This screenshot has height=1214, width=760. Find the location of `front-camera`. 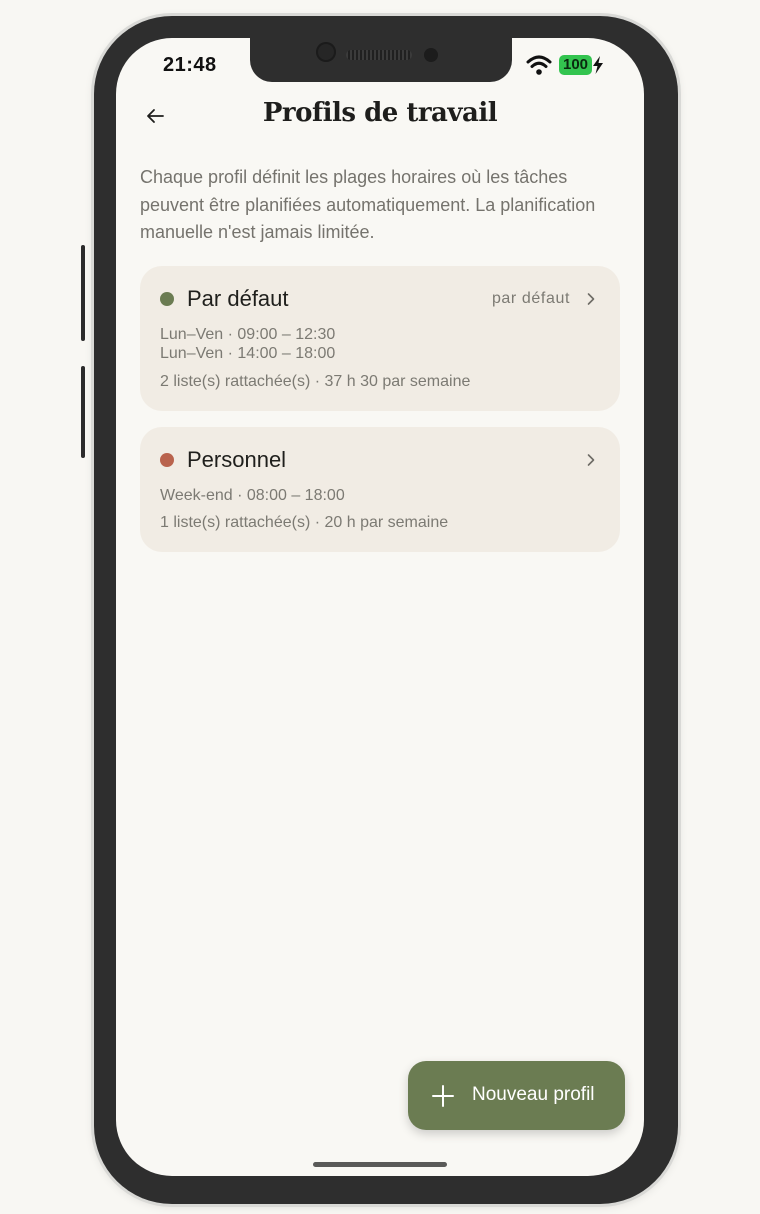

front-camera is located at coordinates (326, 52).